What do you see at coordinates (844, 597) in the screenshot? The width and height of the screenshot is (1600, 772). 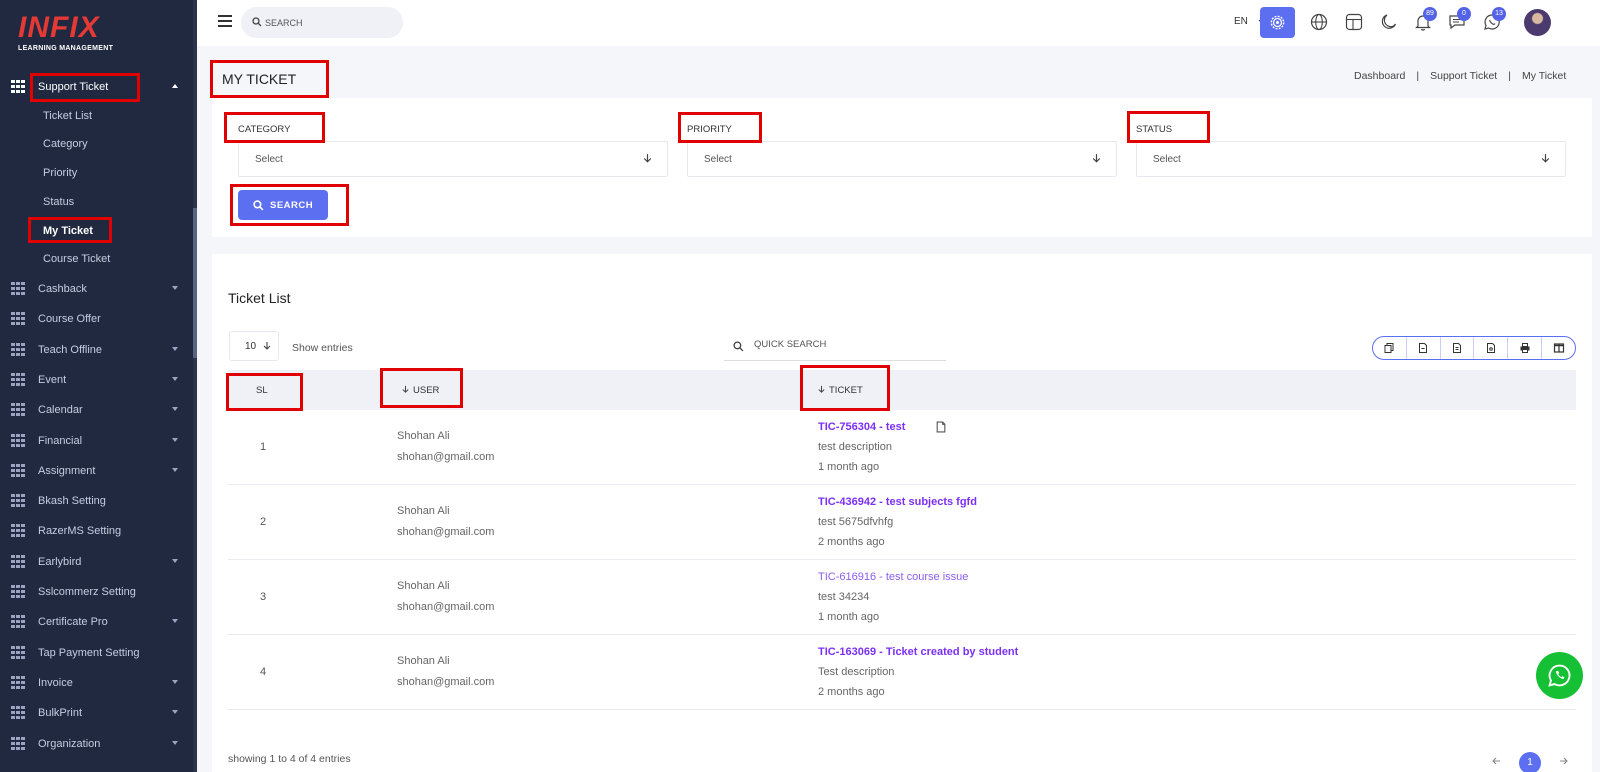 I see `ticket-description: test 34234` at bounding box center [844, 597].